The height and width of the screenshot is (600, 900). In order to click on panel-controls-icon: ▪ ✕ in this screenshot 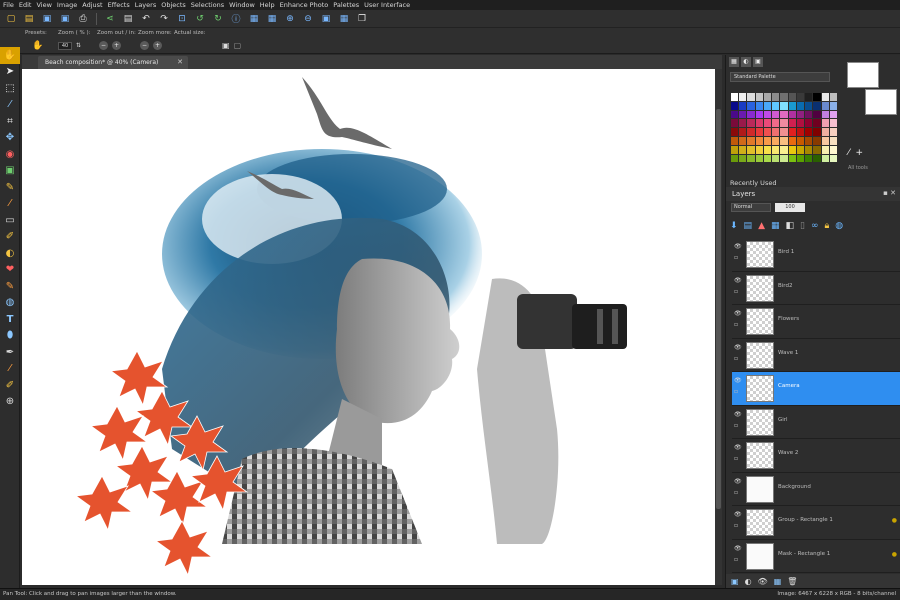, I will do `click(889, 193)`.